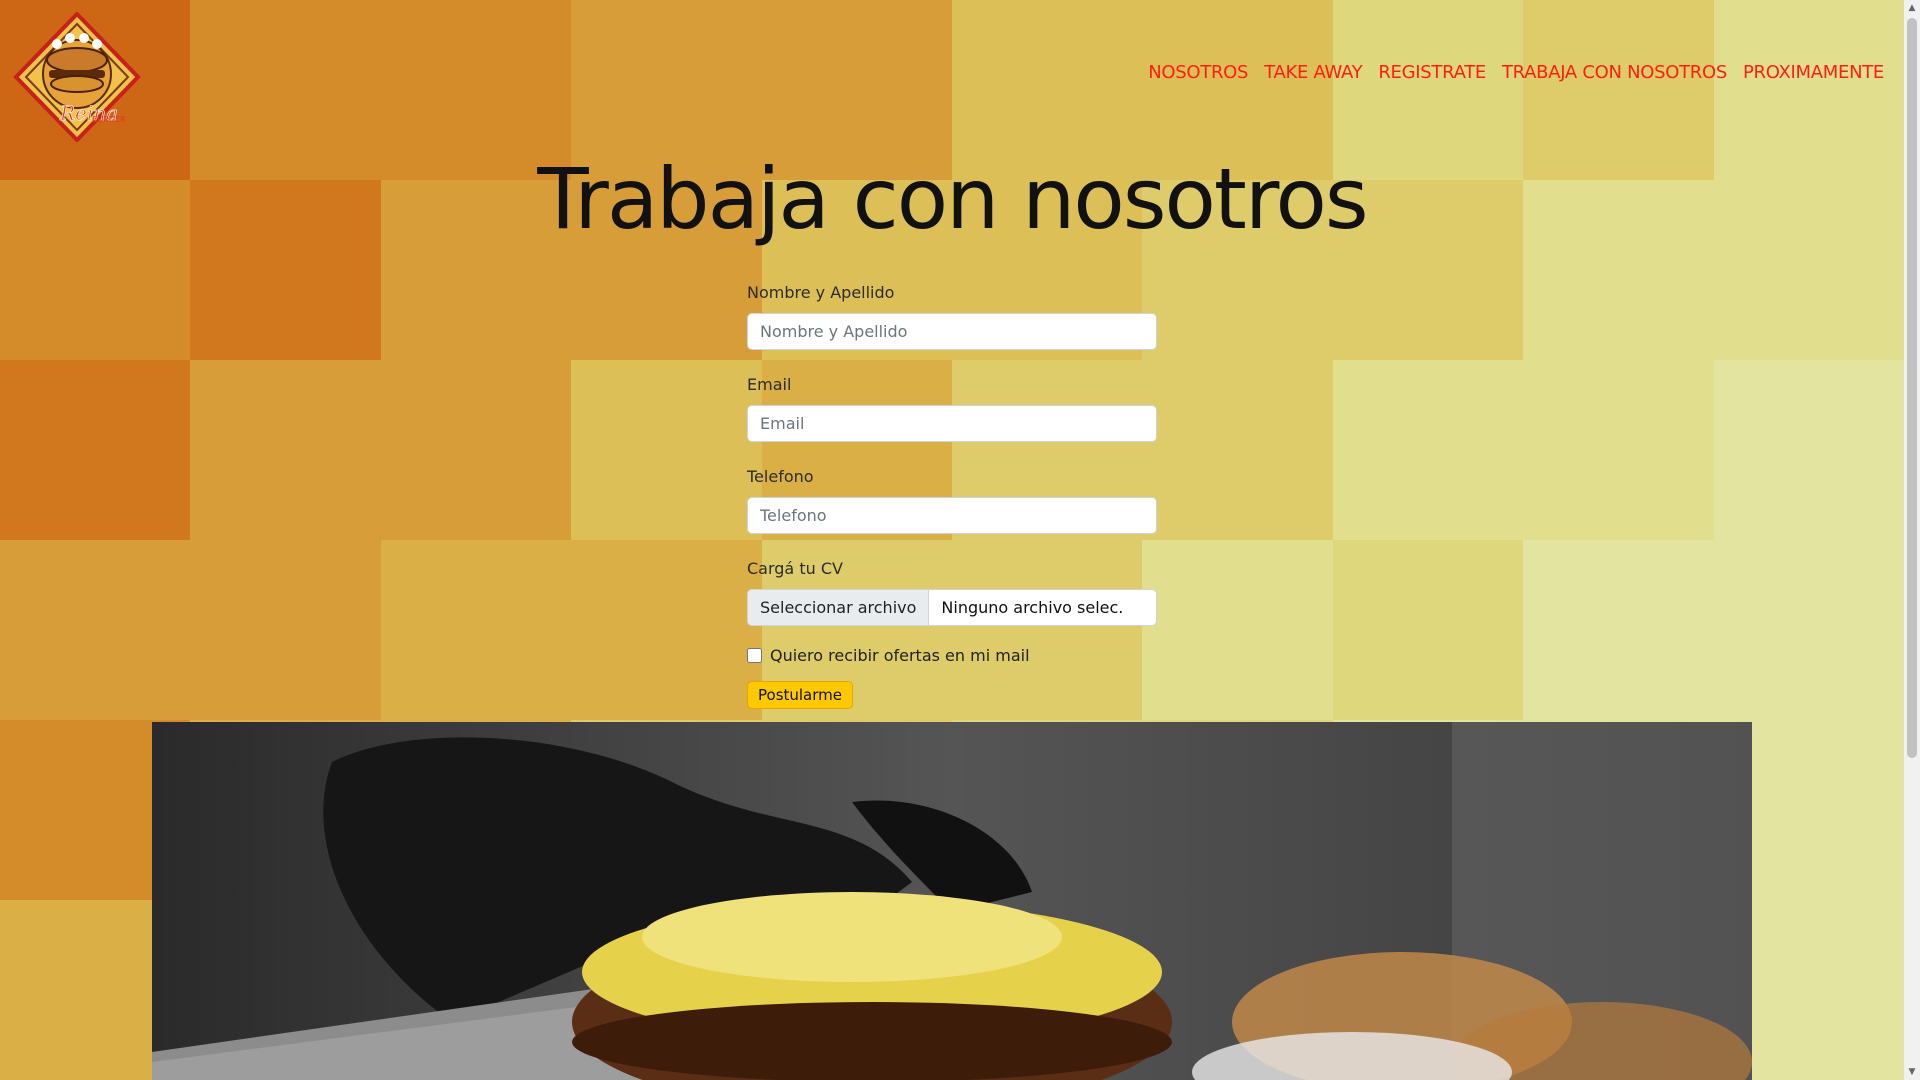 The height and width of the screenshot is (1080, 1920). I want to click on scroll-down-arrow-icon: ▼, so click(1912, 1072).